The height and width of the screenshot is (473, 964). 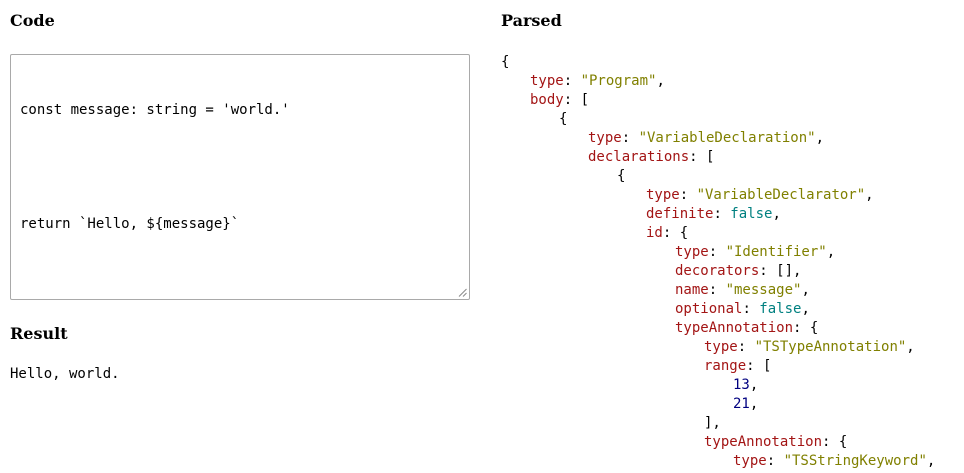 What do you see at coordinates (692, 290) in the screenshot?
I see `json-key: name` at bounding box center [692, 290].